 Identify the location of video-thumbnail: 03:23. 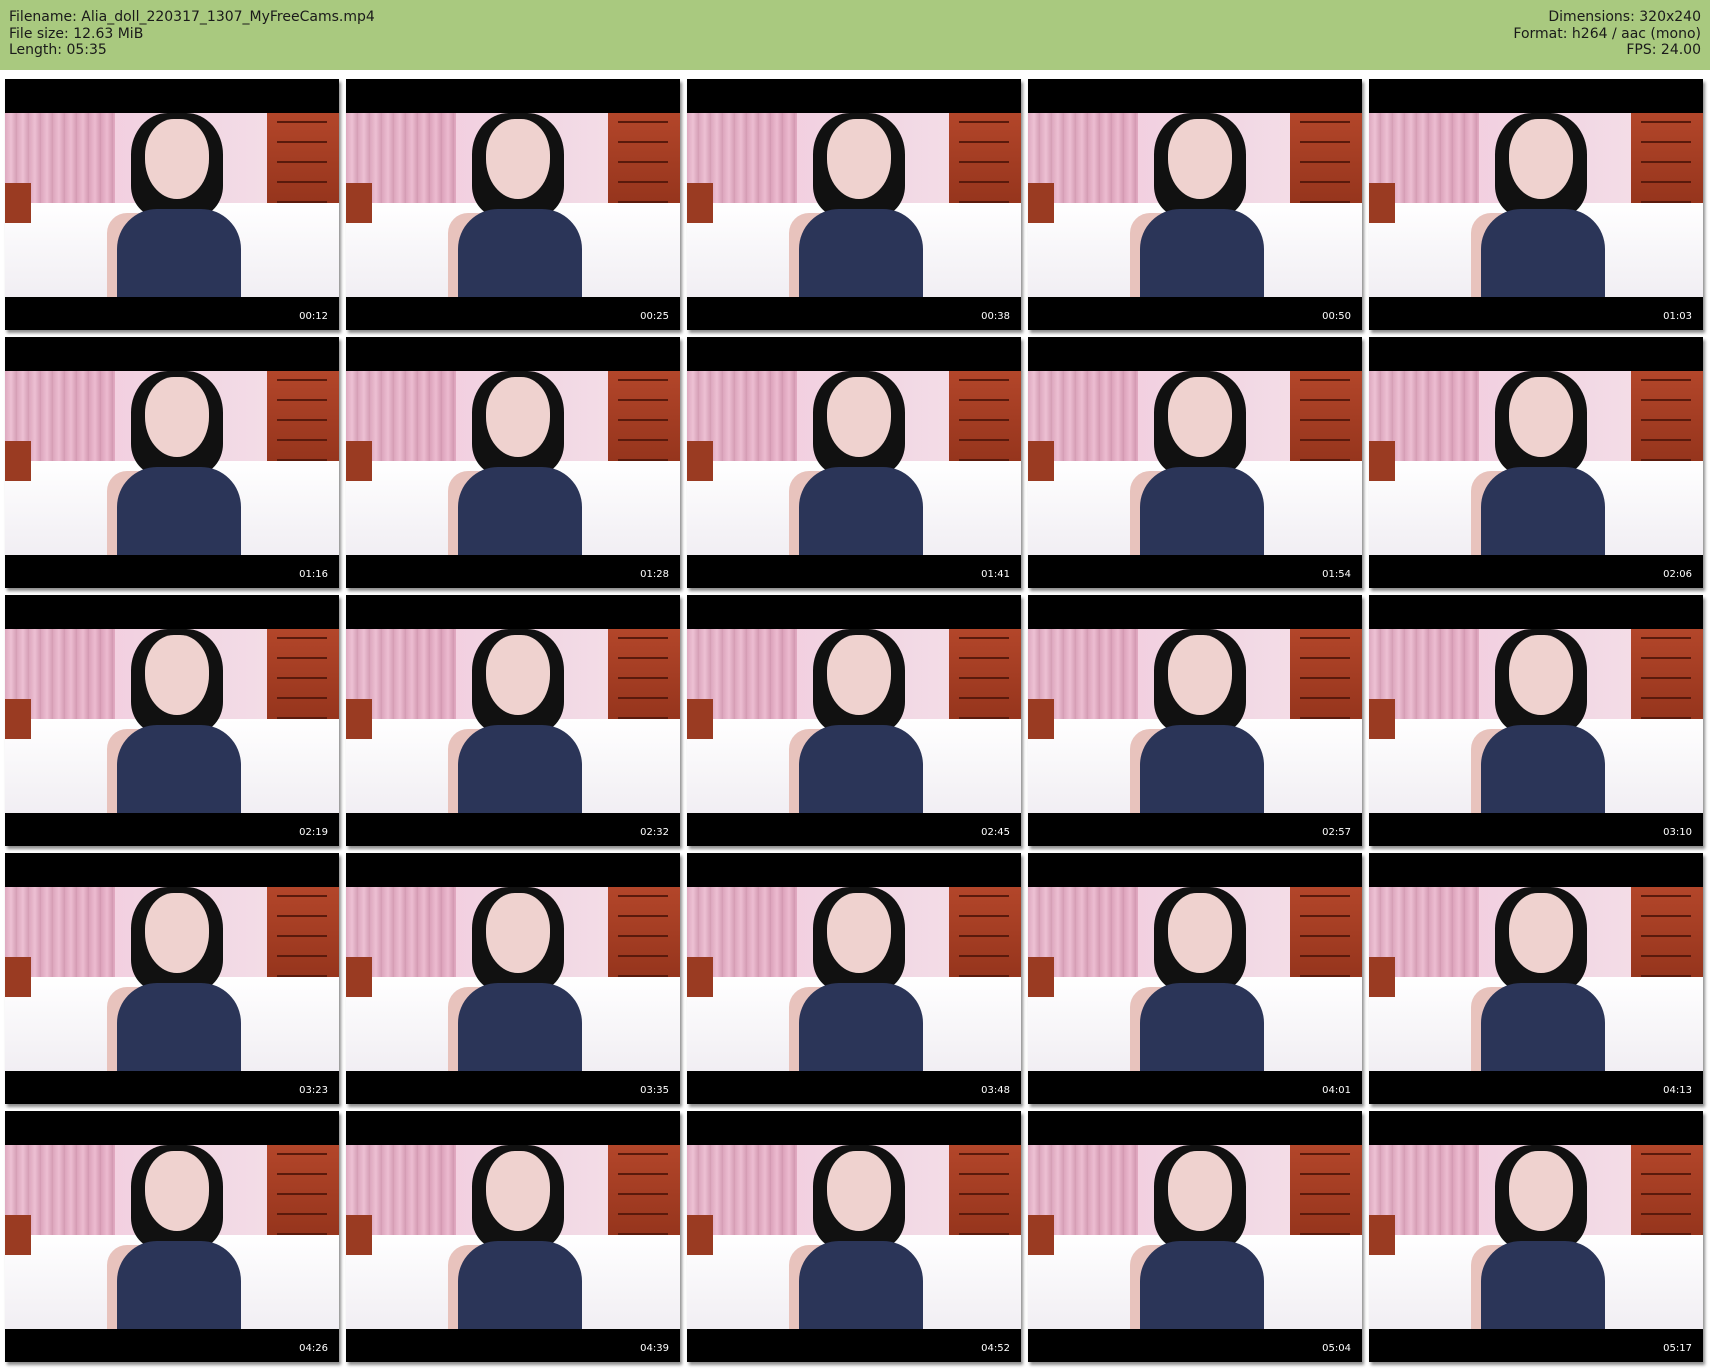
(172, 978).